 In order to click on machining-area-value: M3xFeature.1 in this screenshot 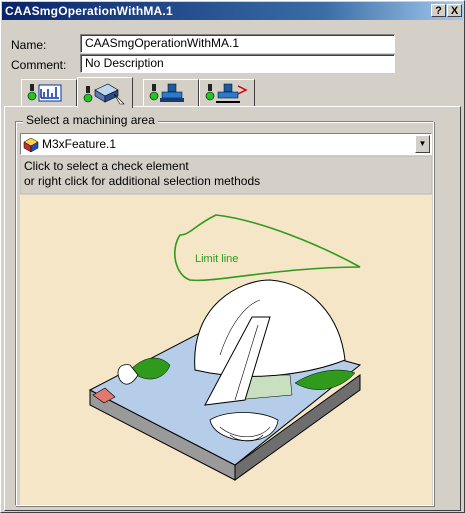, I will do `click(79, 144)`.